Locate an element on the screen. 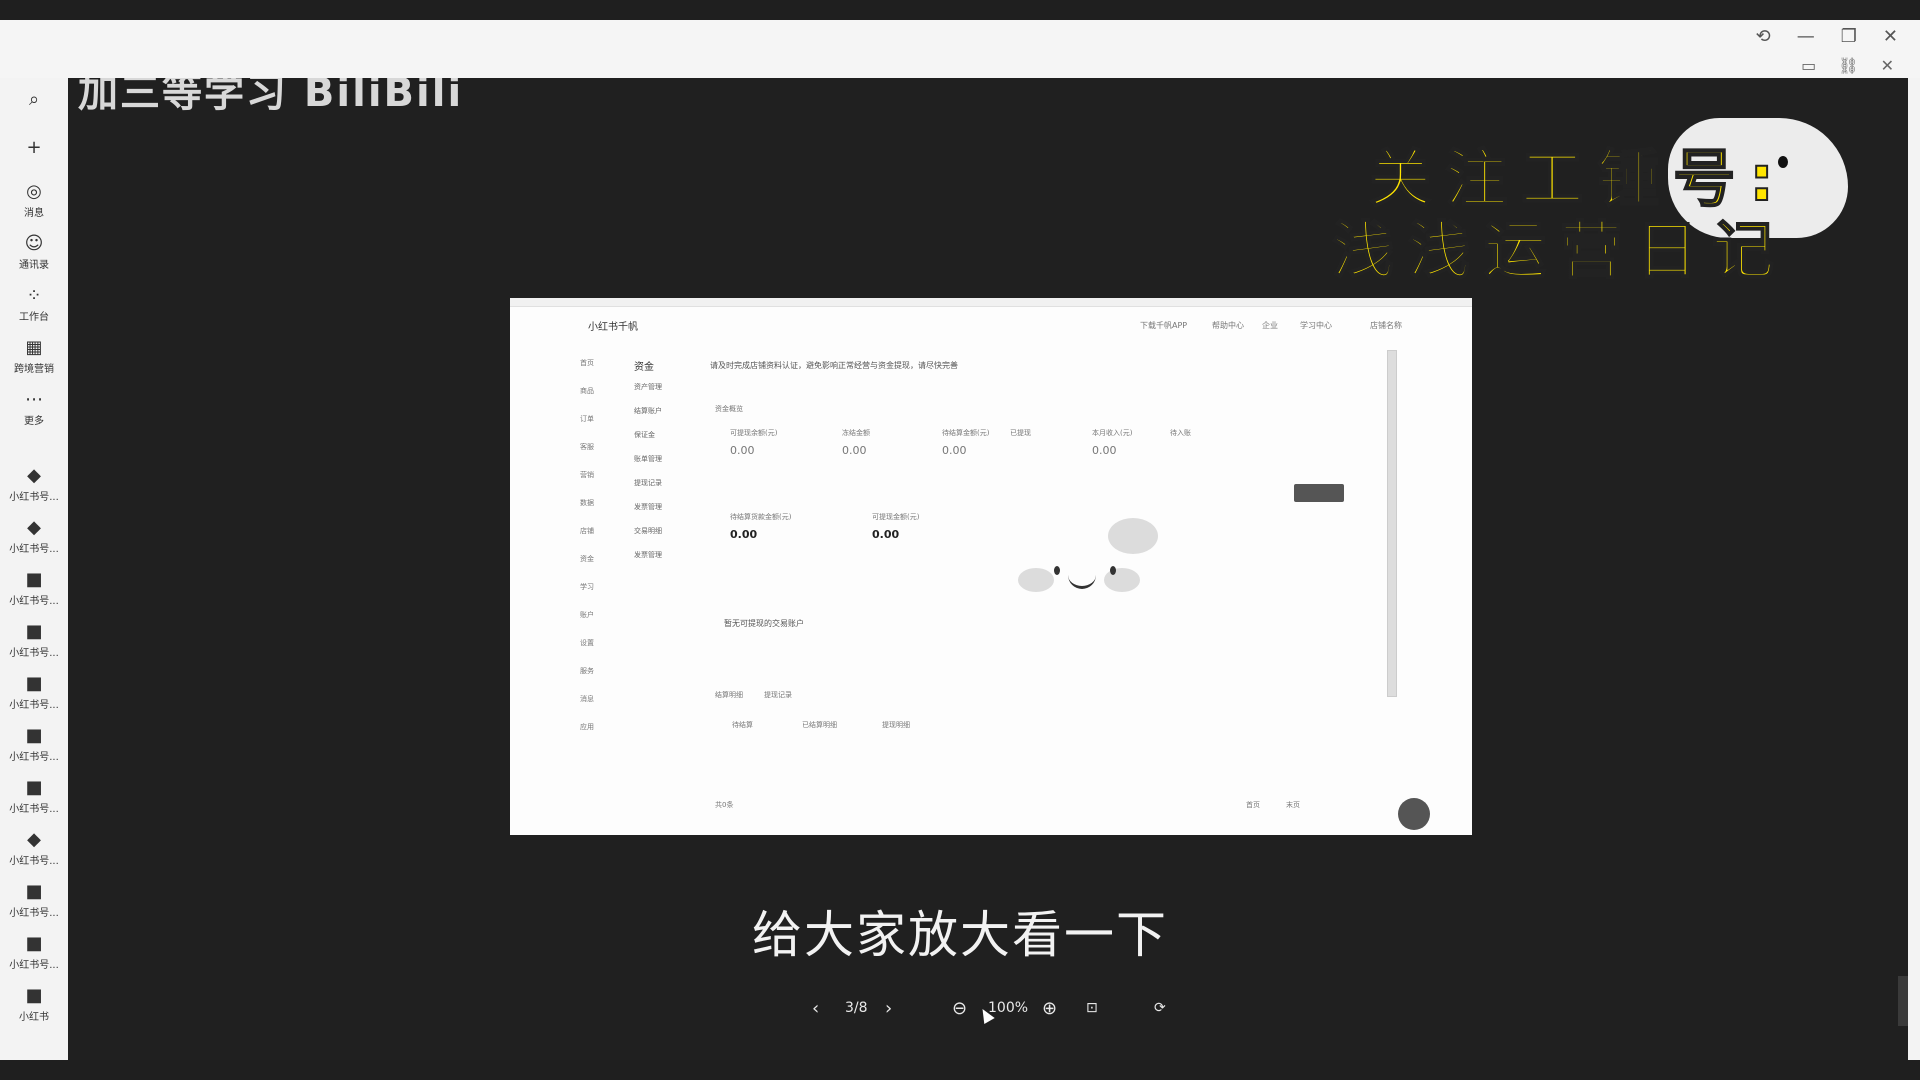 This screenshot has width=1920, height=1080. subnav-item: 账单管理 is located at coordinates (648, 459).